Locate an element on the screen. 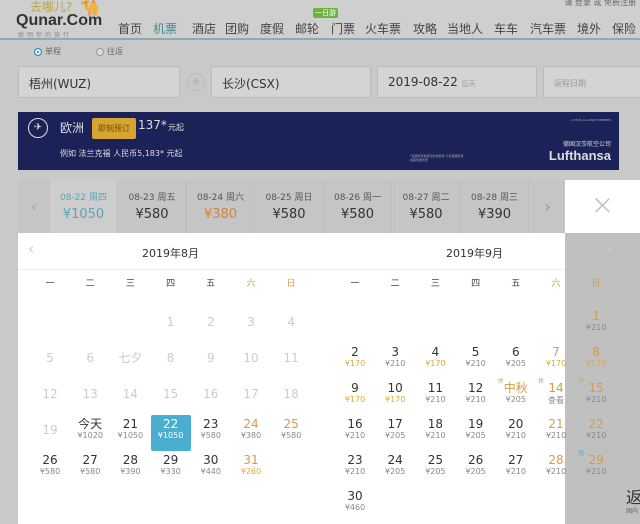 The height and width of the screenshot is (524, 640). nav-item: 度假 is located at coordinates (272, 28).